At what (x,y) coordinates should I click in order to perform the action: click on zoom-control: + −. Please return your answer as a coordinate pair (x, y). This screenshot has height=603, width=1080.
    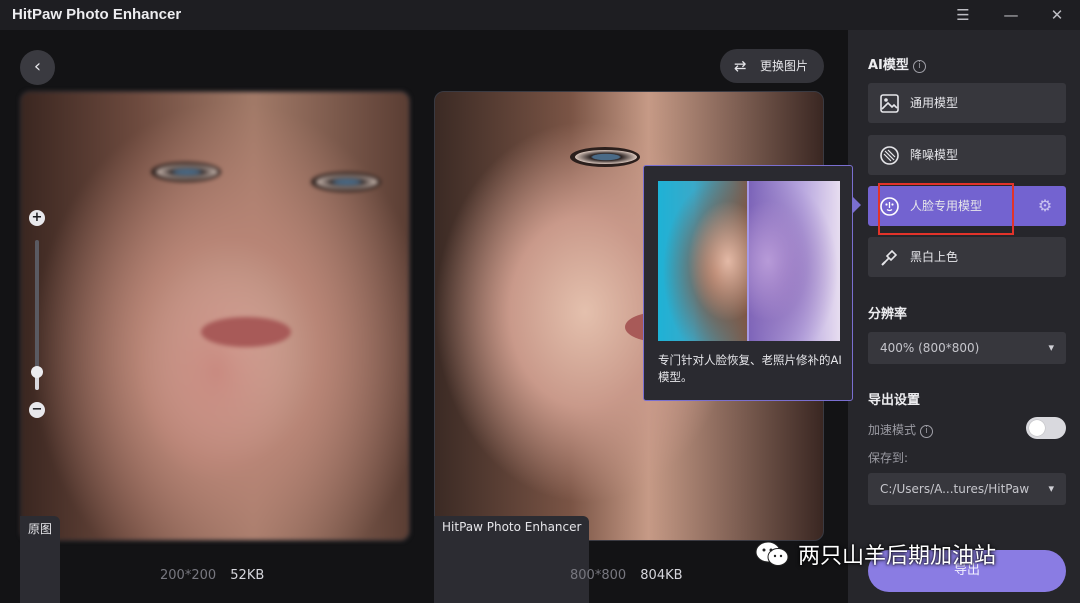
    Looking at the image, I should click on (38, 315).